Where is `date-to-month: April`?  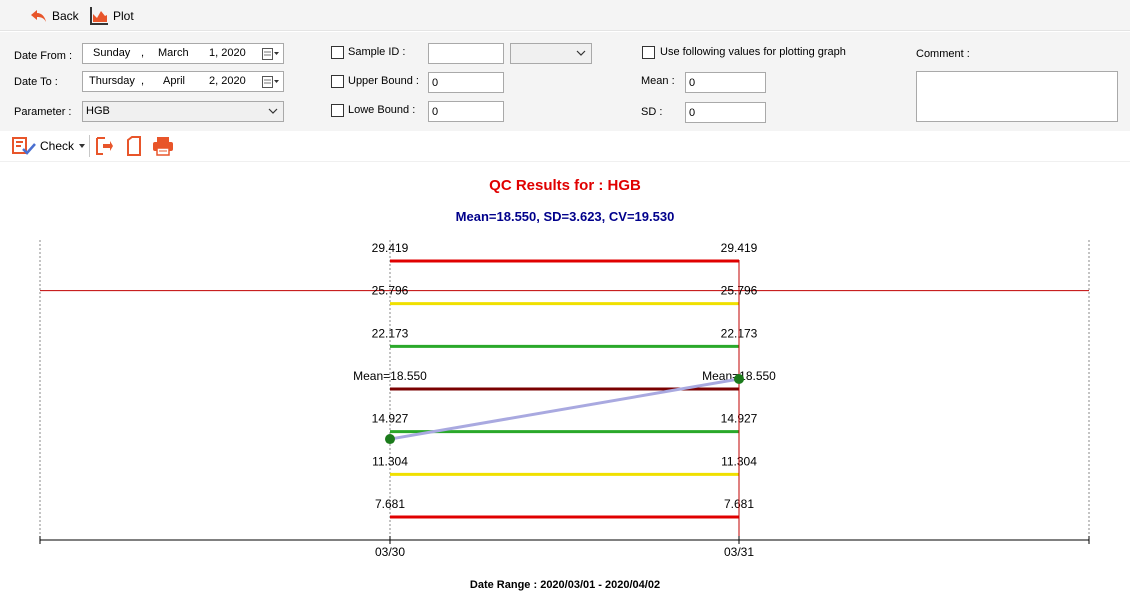
date-to-month: April is located at coordinates (174, 81).